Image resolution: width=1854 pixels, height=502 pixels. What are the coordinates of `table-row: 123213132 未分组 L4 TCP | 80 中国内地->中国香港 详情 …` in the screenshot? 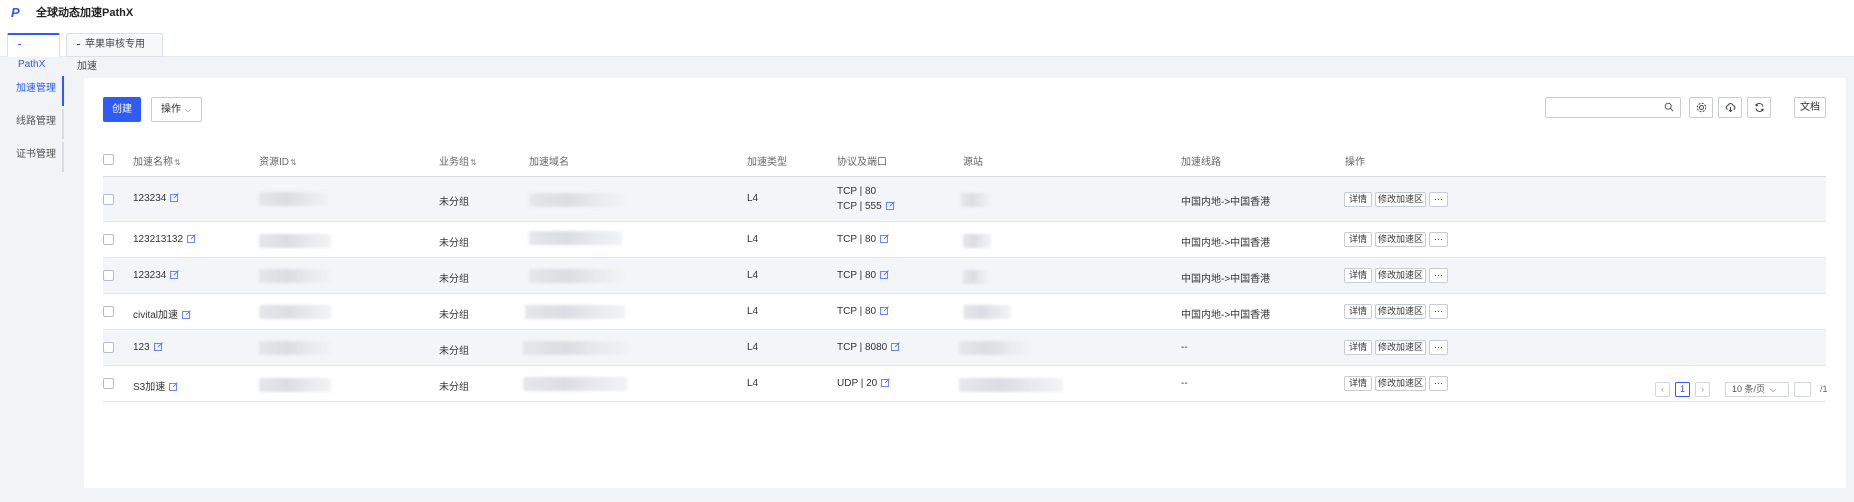 It's located at (964, 240).